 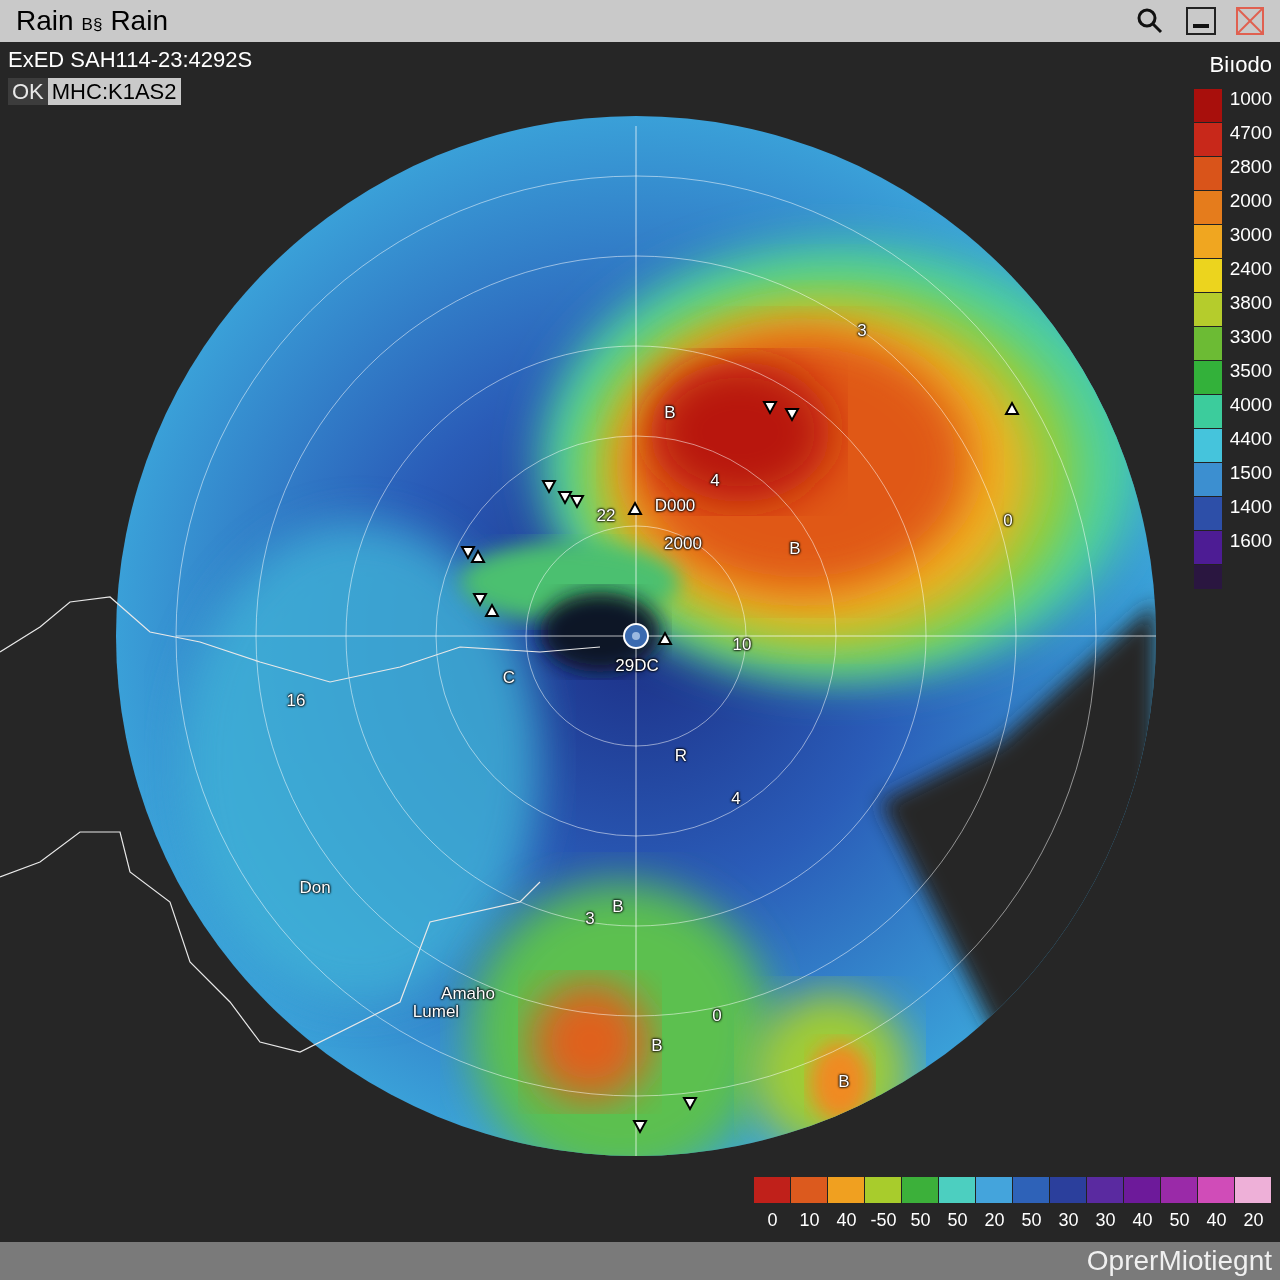 What do you see at coordinates (1240, 65) in the screenshot?
I see `legend-title: Biıodo` at bounding box center [1240, 65].